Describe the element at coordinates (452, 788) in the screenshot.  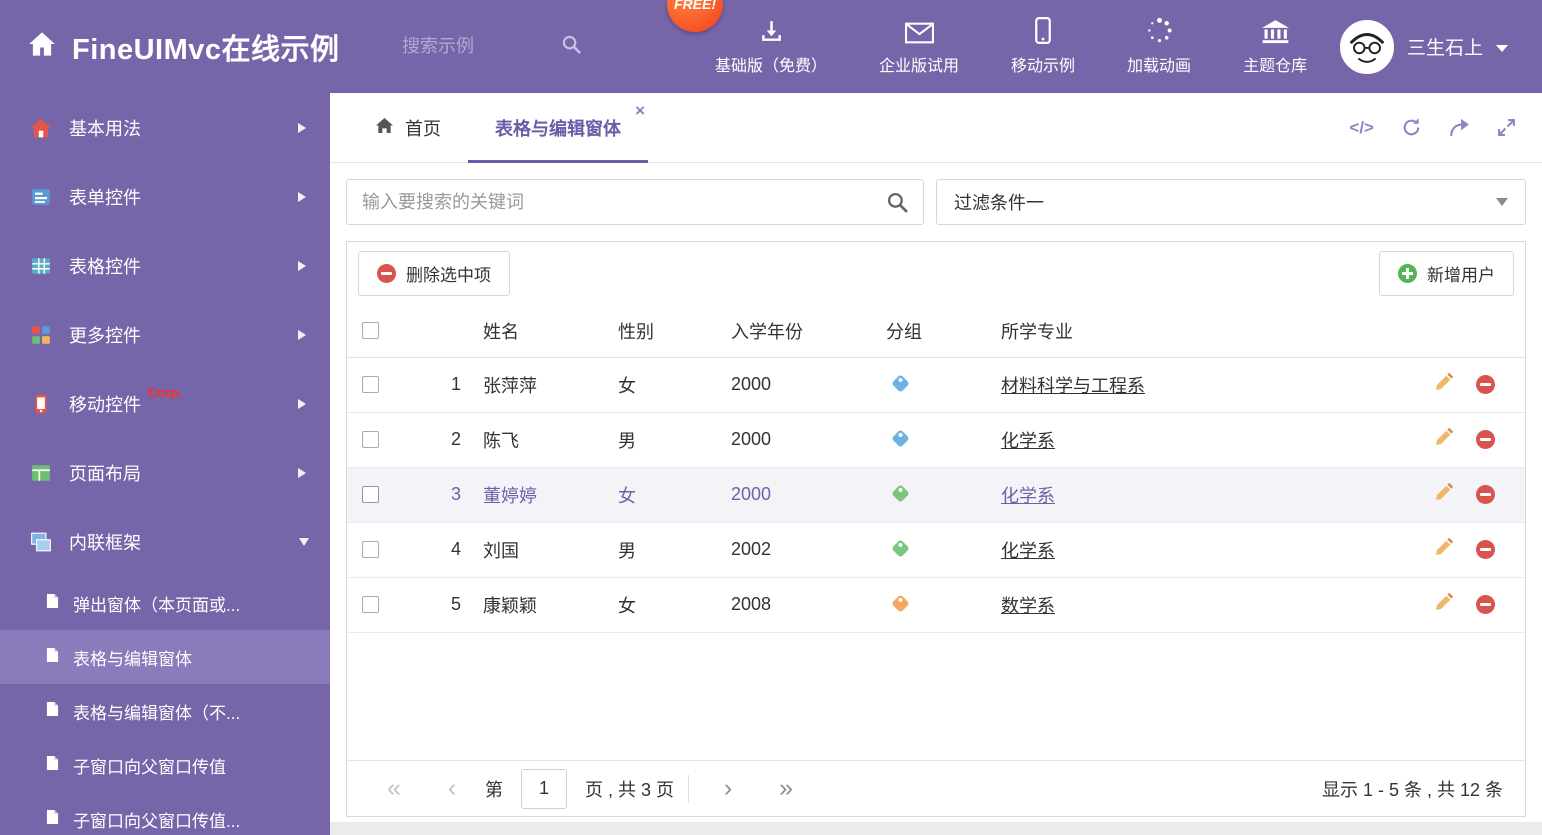
I see `prev-page-button: ‹` at that location.